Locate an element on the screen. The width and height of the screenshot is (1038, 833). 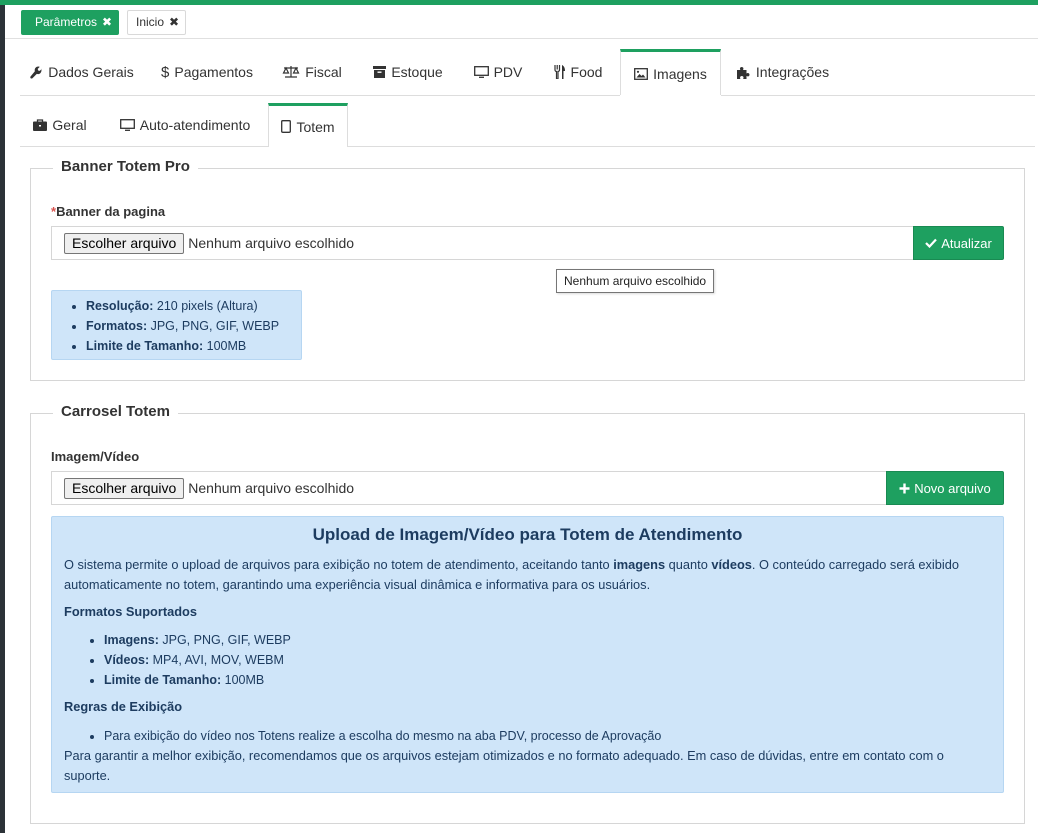
tab-pagamentos: $ Pagamentos is located at coordinates (207, 72).